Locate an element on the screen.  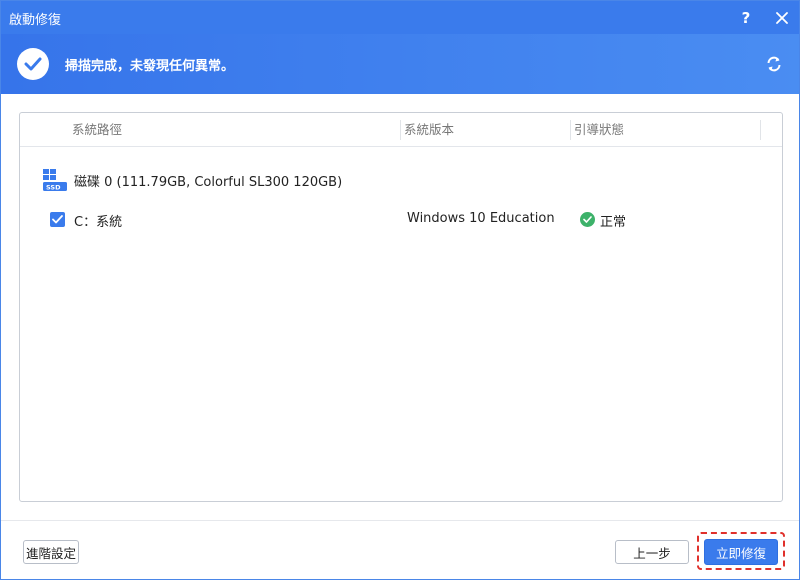
check-circle-icon is located at coordinates (587, 219).